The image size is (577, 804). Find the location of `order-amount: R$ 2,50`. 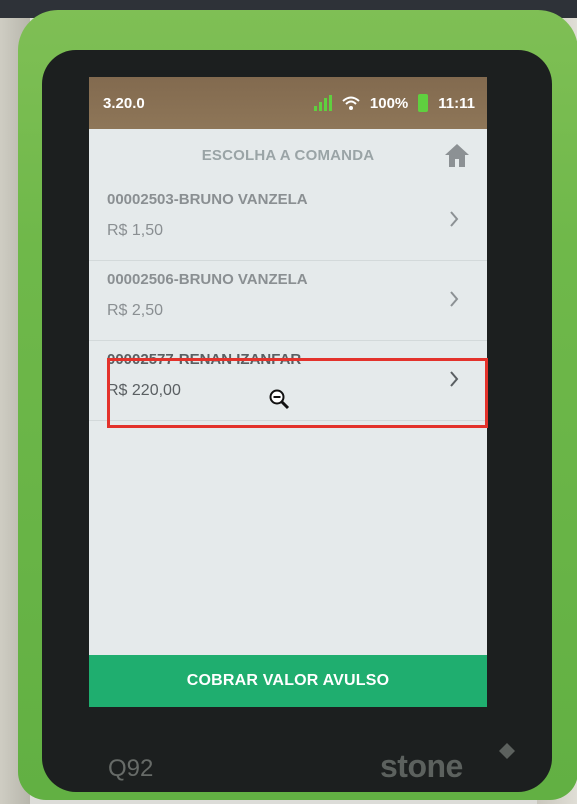

order-amount: R$ 2,50 is located at coordinates (135, 310).